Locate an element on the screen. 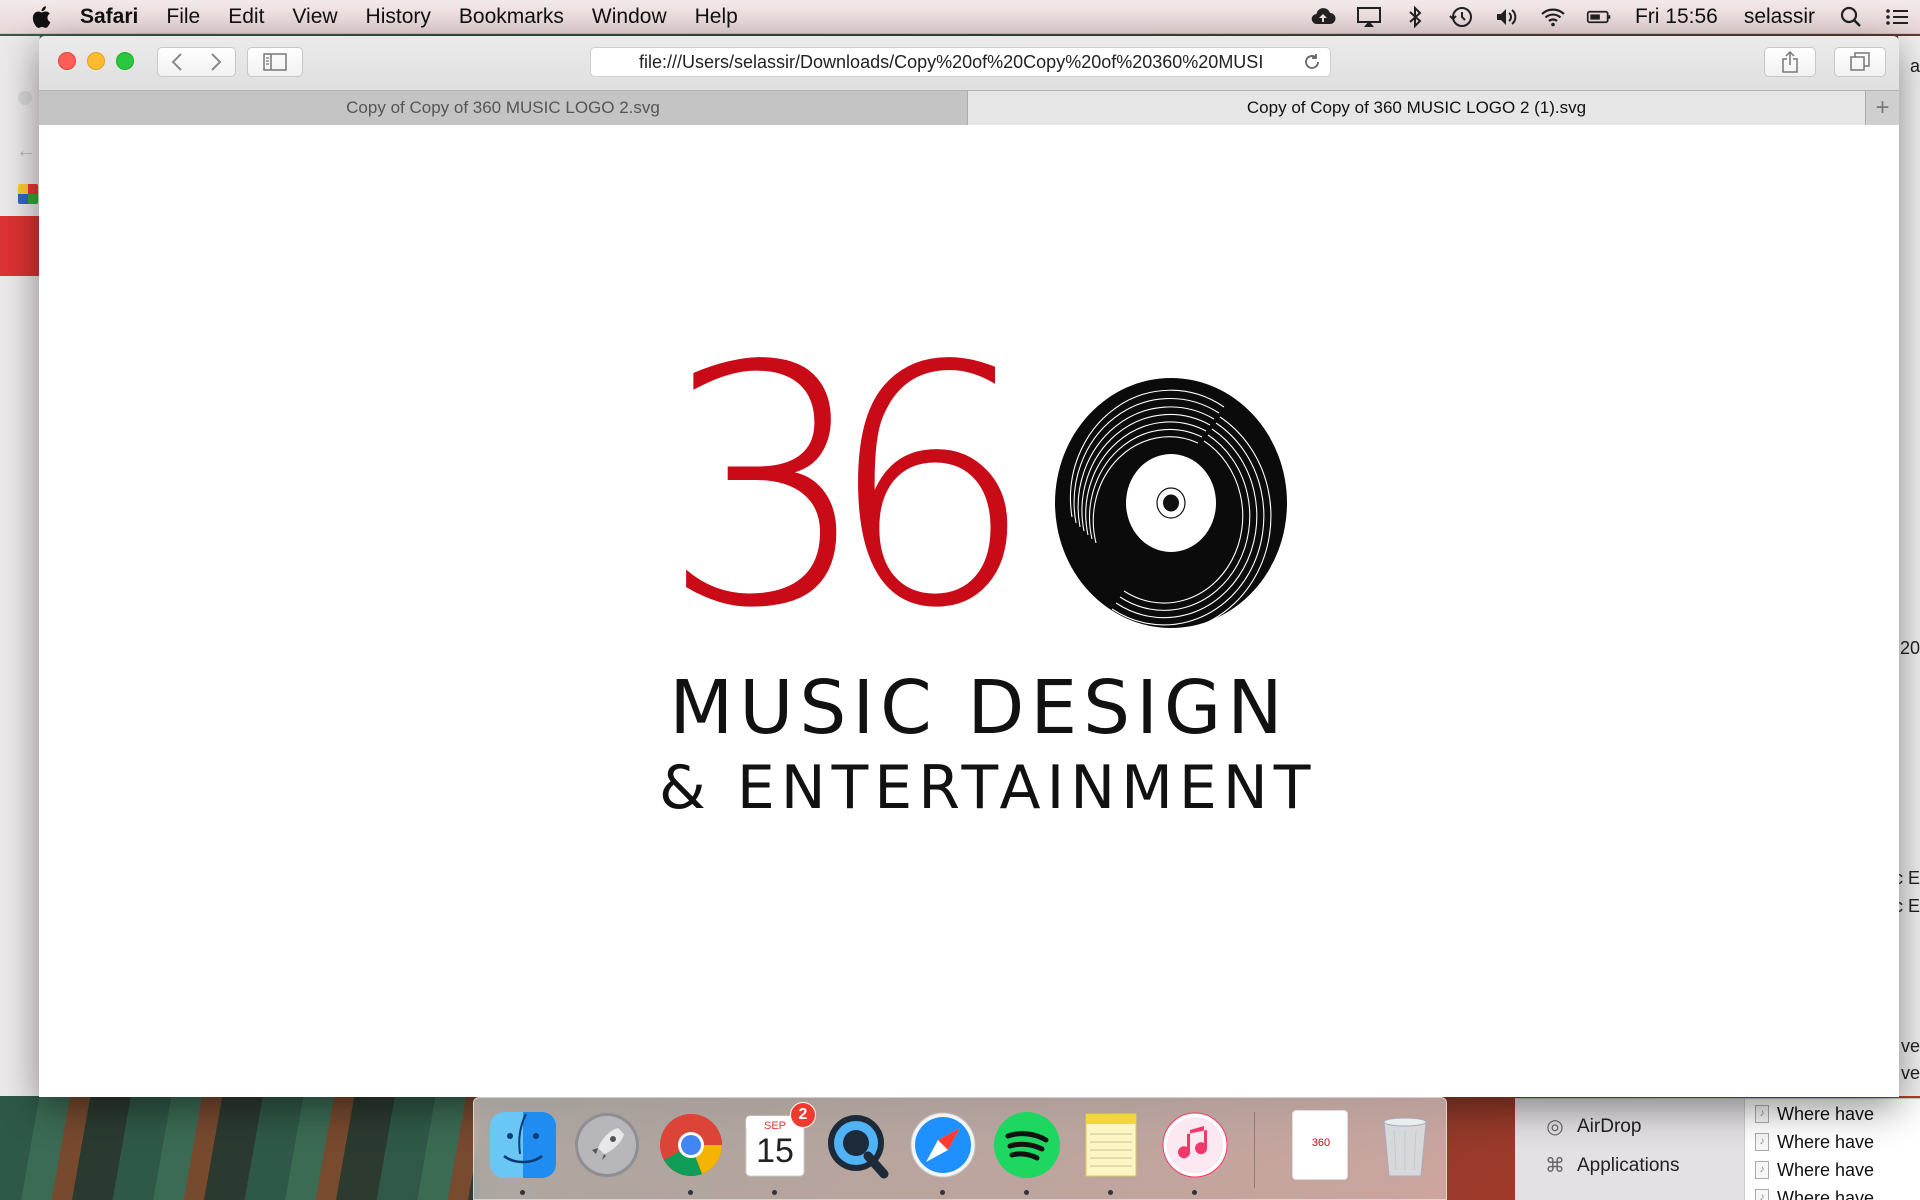  sidebar-item-applications: ⌘ Applications is located at coordinates (1611, 1166).